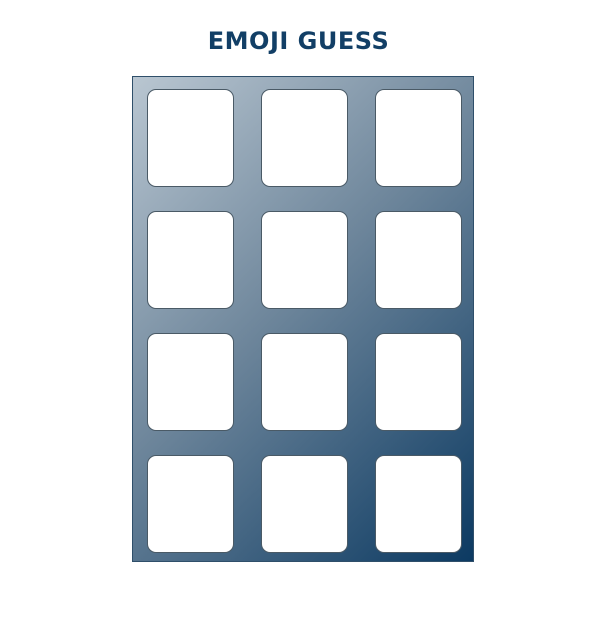  I want to click on game-title: EMOJI GUESS, so click(298, 41).